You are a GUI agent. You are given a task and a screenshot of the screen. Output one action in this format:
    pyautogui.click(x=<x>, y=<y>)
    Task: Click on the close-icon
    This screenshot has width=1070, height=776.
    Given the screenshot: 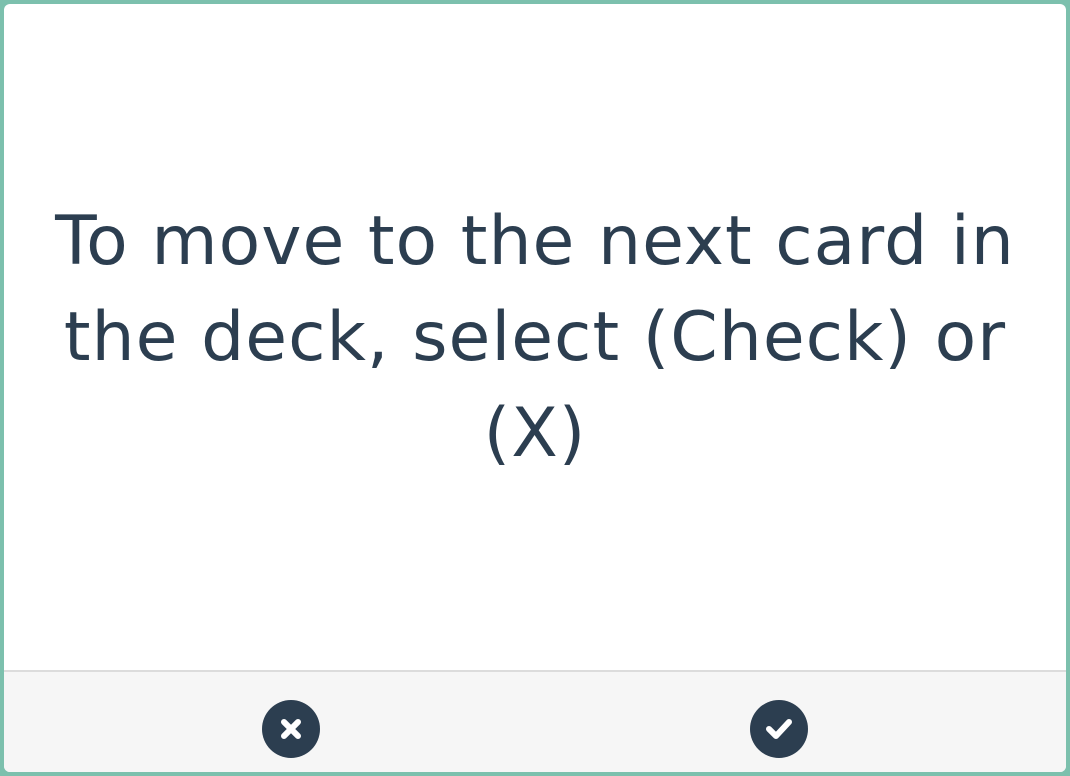 What is the action you would take?
    pyautogui.click(x=291, y=729)
    